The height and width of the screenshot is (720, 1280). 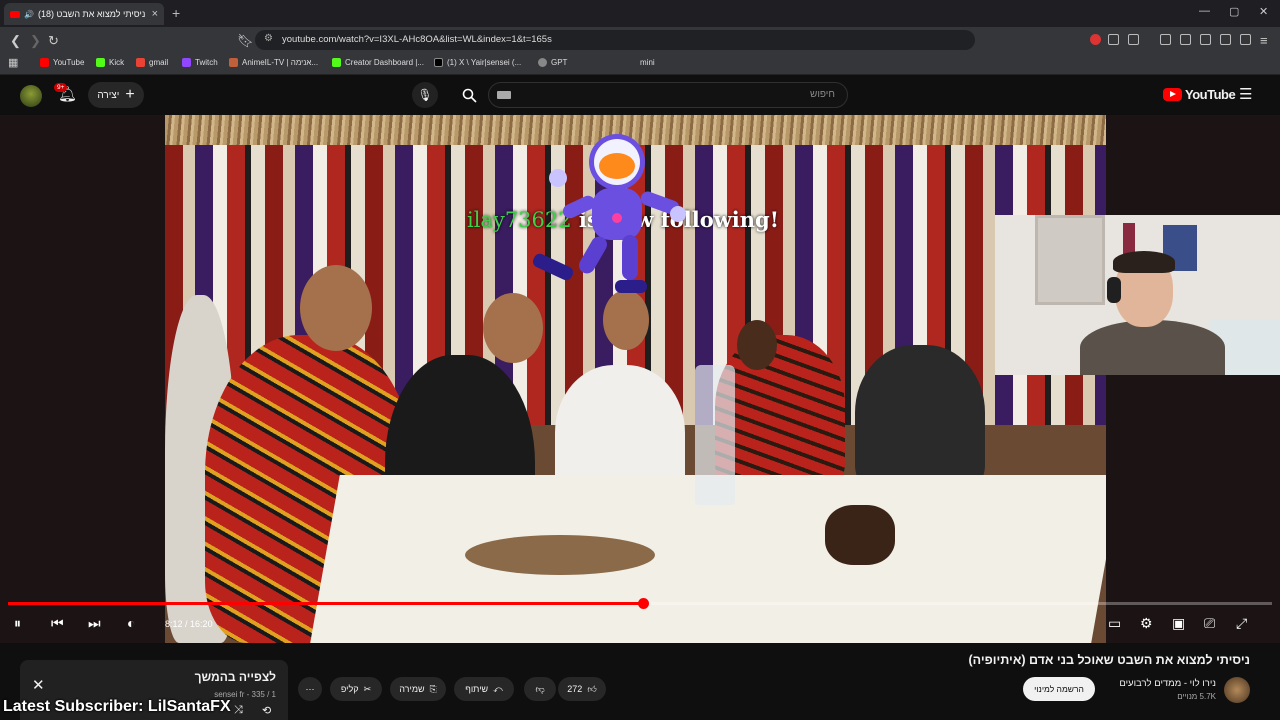 I want to click on share-button: ⤺ שיתוף, so click(x=484, y=689).